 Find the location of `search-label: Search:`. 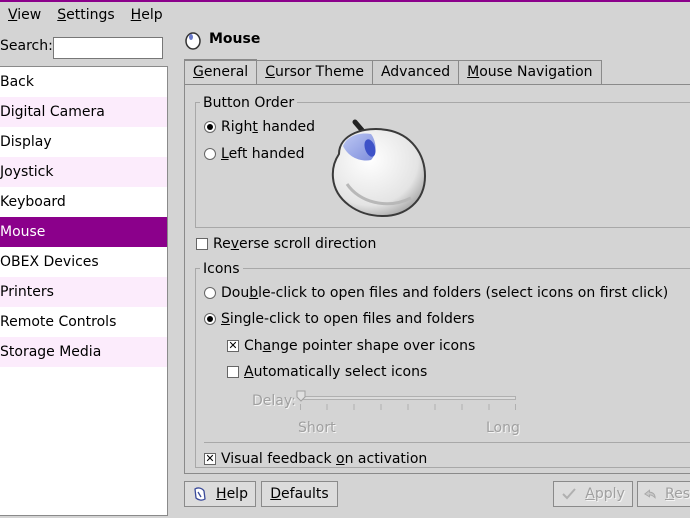

search-label: Search: is located at coordinates (26, 46).